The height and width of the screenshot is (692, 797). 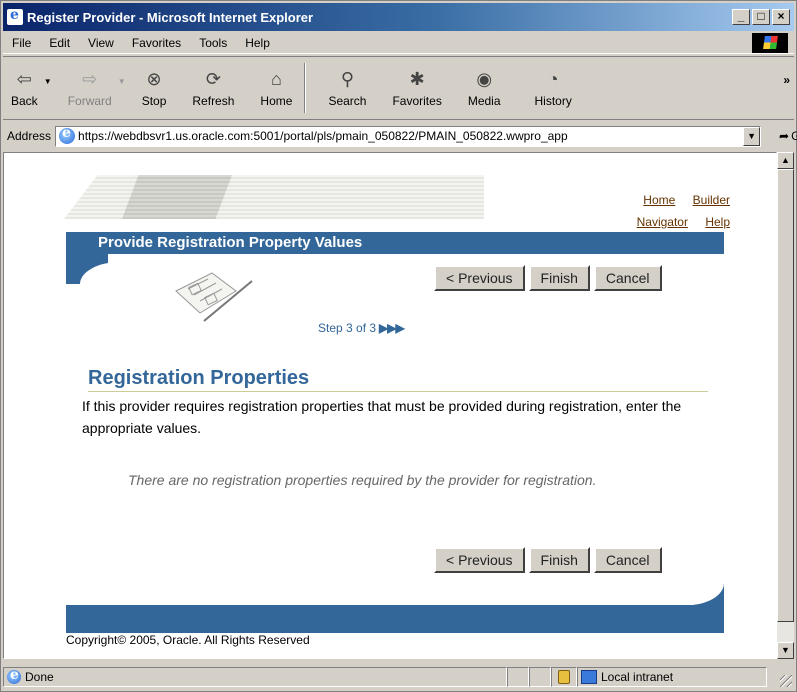 What do you see at coordinates (752, 136) in the screenshot?
I see `address-dropdown-icon: ▼` at bounding box center [752, 136].